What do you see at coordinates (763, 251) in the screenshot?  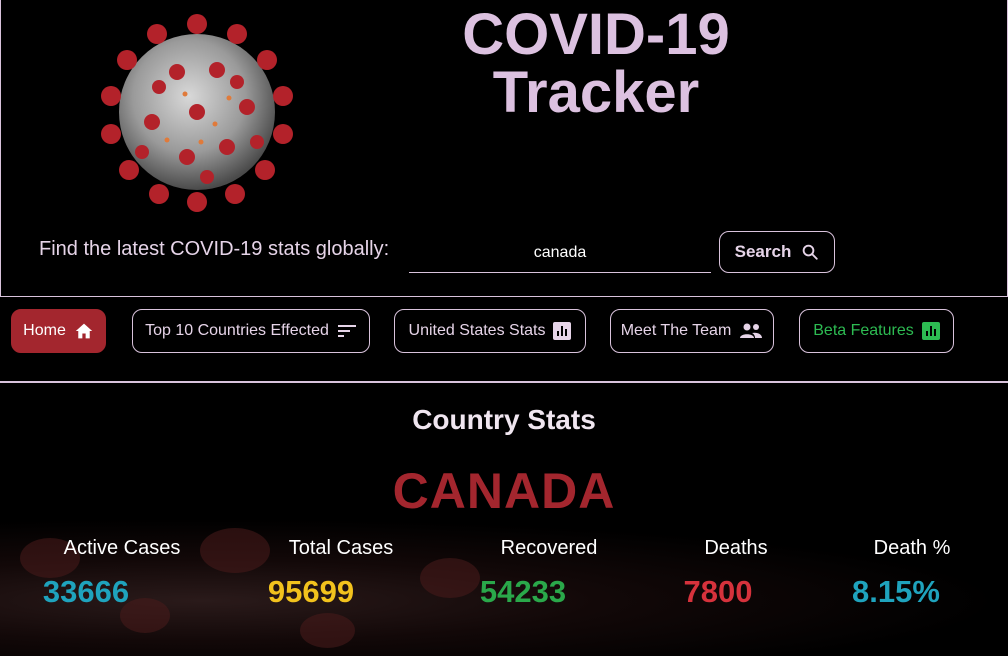 I see `search-button-label: Search` at bounding box center [763, 251].